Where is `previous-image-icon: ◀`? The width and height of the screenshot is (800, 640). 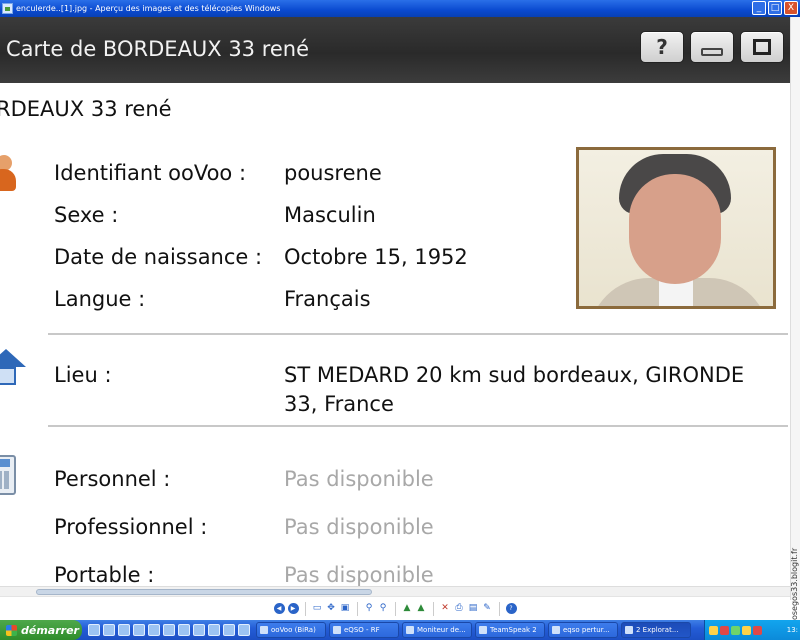
previous-image-icon: ◀ is located at coordinates (279, 608).